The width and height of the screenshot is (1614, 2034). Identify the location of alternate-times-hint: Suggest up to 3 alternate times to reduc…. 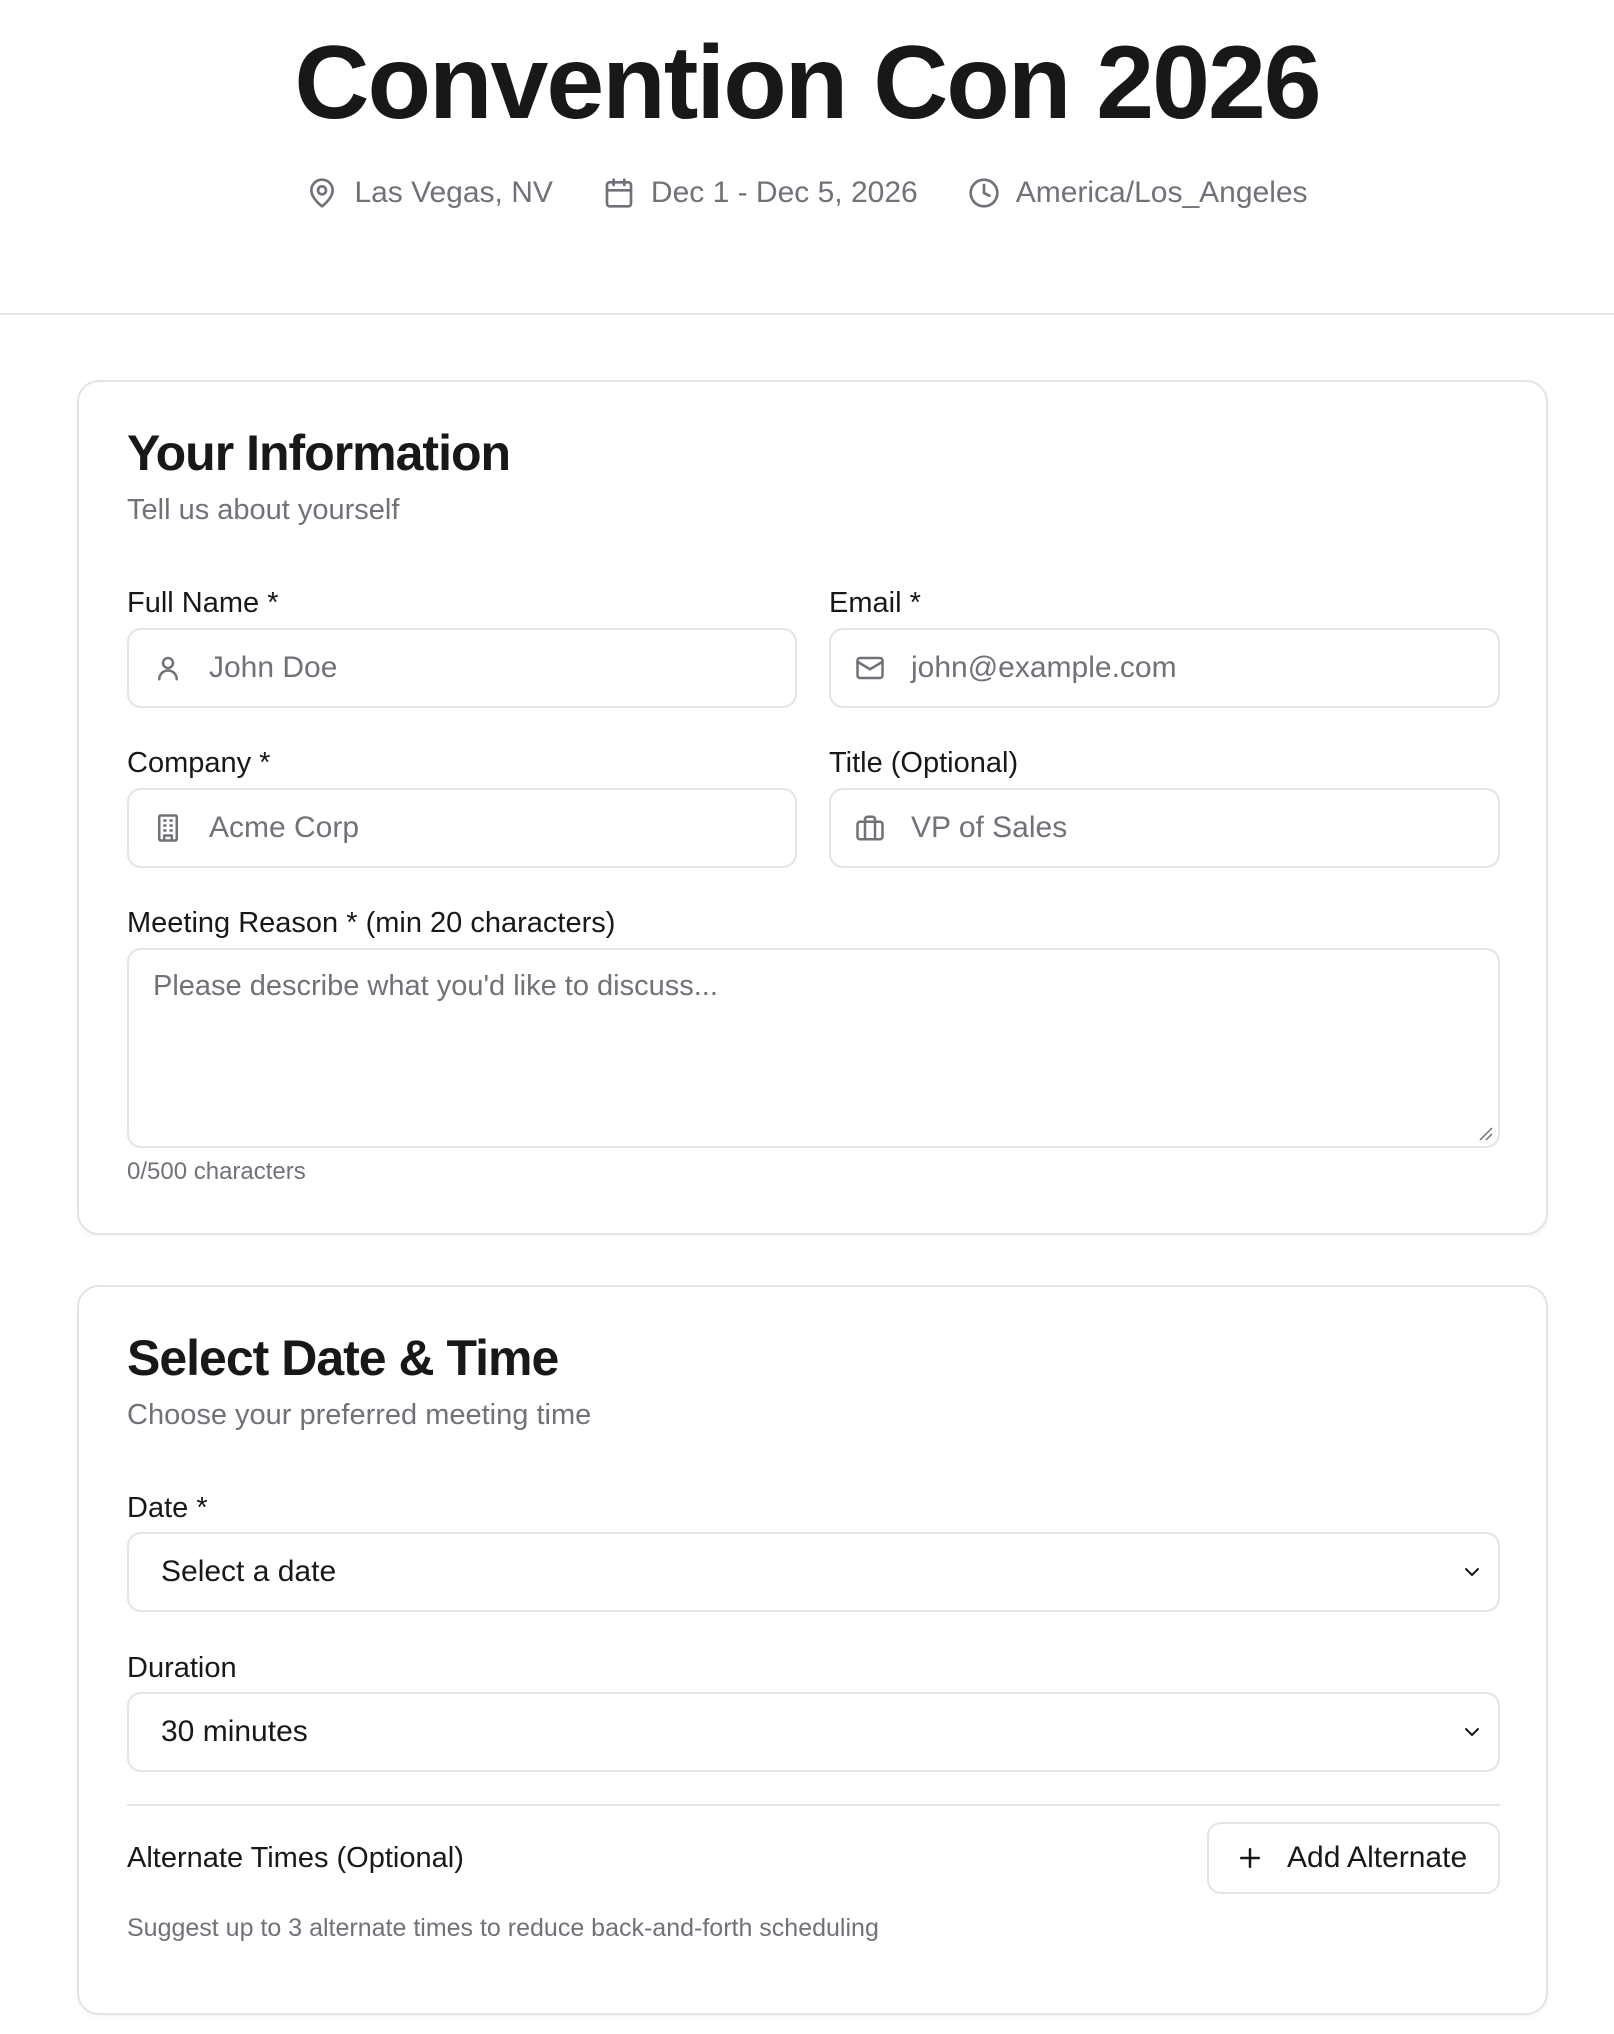
(503, 1928).